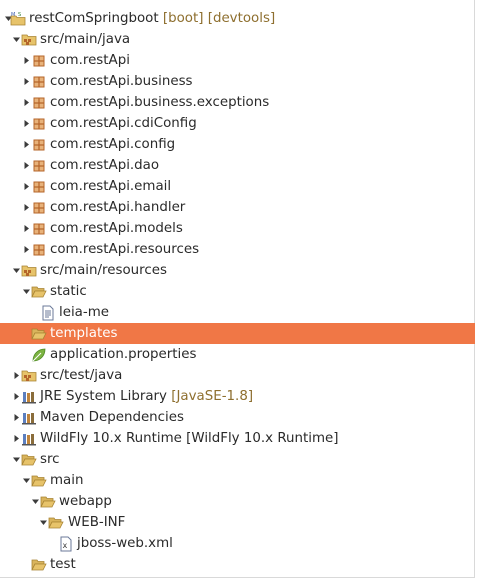 The width and height of the screenshot is (477, 580). What do you see at coordinates (48, 312) in the screenshot?
I see `text-file-icon` at bounding box center [48, 312].